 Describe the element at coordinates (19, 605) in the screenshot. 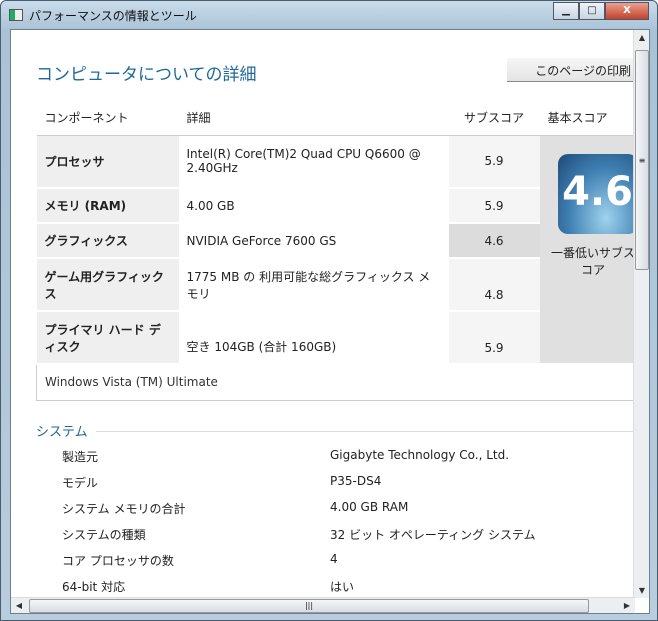

I see `scroll-left-icon: ◀` at that location.